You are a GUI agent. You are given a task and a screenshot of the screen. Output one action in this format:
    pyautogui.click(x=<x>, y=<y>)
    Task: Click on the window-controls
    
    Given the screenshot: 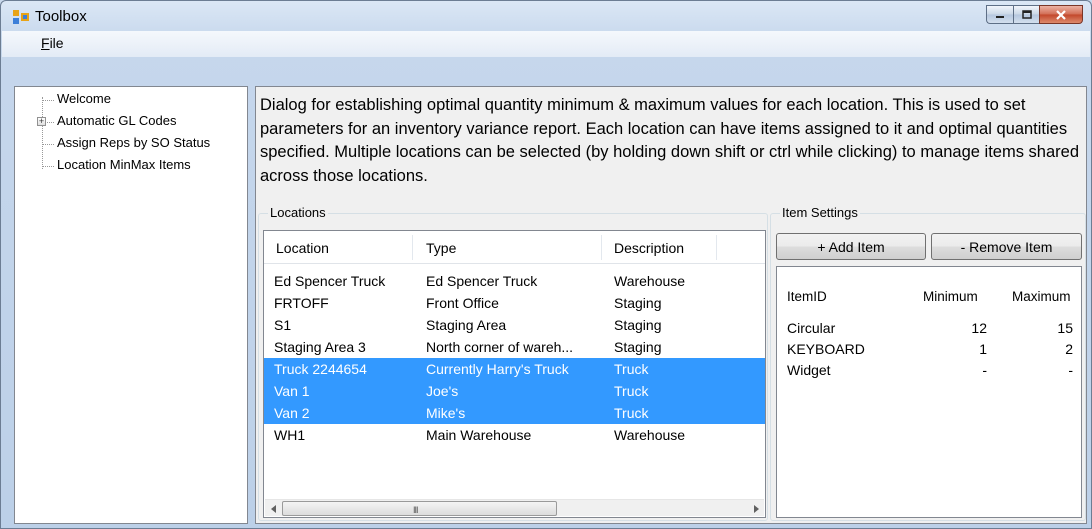 What is the action you would take?
    pyautogui.click(x=1034, y=15)
    